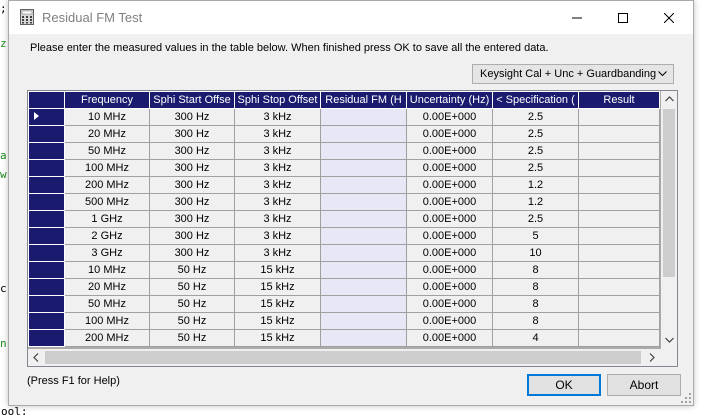  Describe the element at coordinates (623, 17) in the screenshot. I see `maximize-button` at that location.